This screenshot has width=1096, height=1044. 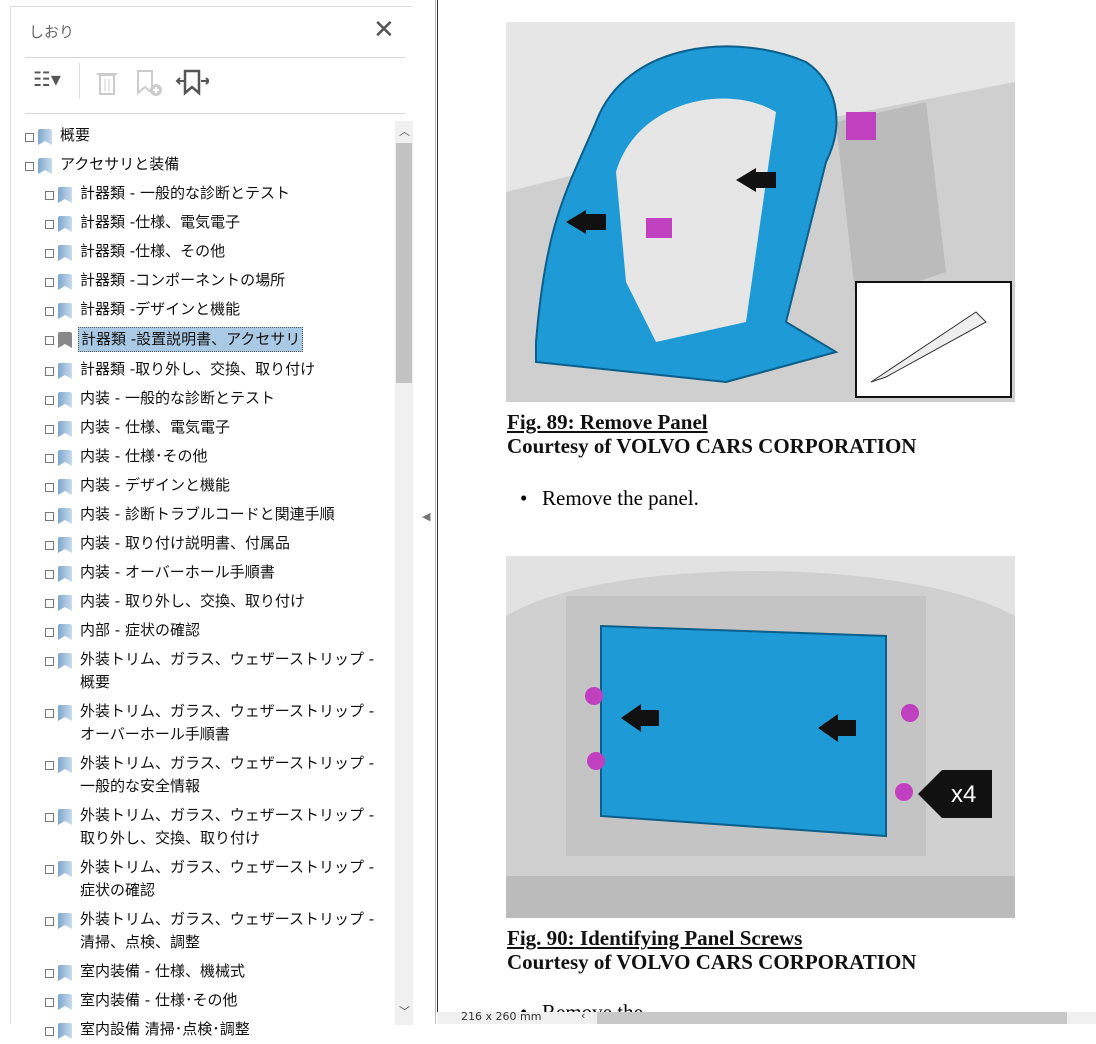 I want to click on collapse-pane-icon: ◀, so click(x=426, y=516).